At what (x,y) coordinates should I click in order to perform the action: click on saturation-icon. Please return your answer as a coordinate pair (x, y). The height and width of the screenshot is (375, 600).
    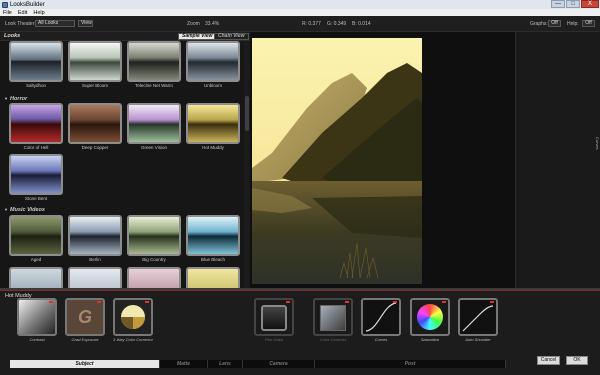
    Looking at the image, I should click on (430, 317).